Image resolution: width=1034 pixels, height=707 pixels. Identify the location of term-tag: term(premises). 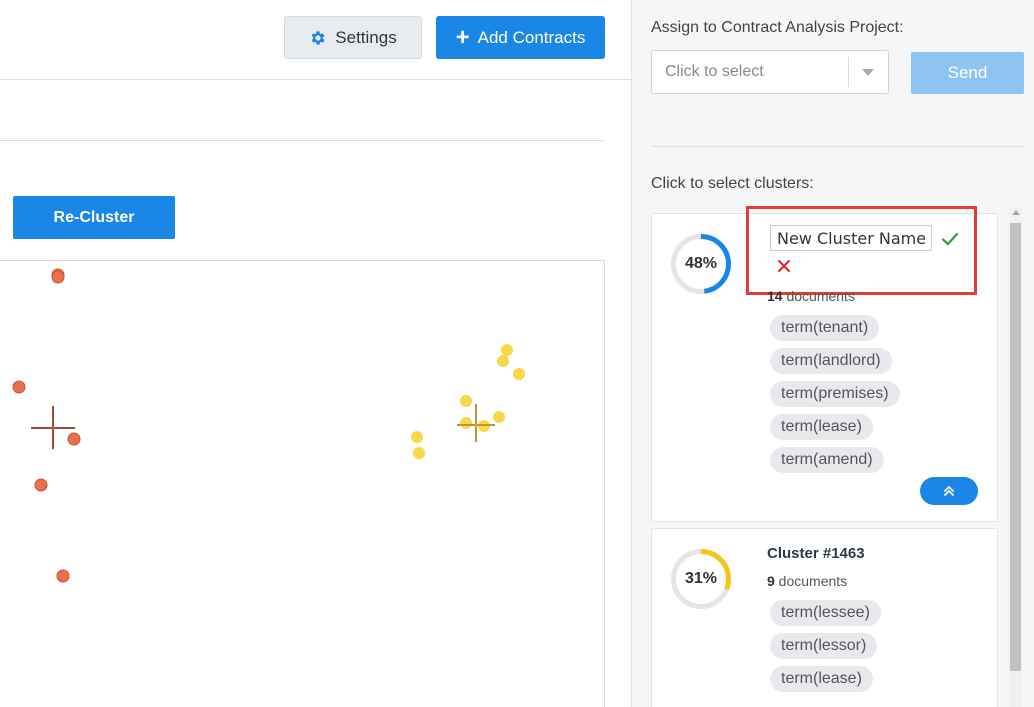
(835, 394).